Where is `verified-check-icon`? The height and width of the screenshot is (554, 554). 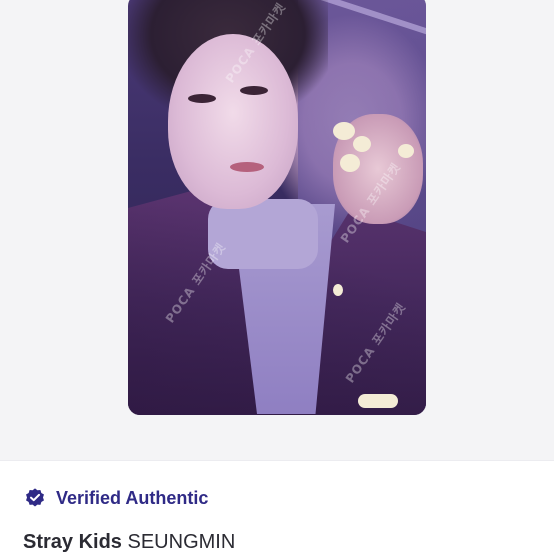 verified-check-icon is located at coordinates (35, 498).